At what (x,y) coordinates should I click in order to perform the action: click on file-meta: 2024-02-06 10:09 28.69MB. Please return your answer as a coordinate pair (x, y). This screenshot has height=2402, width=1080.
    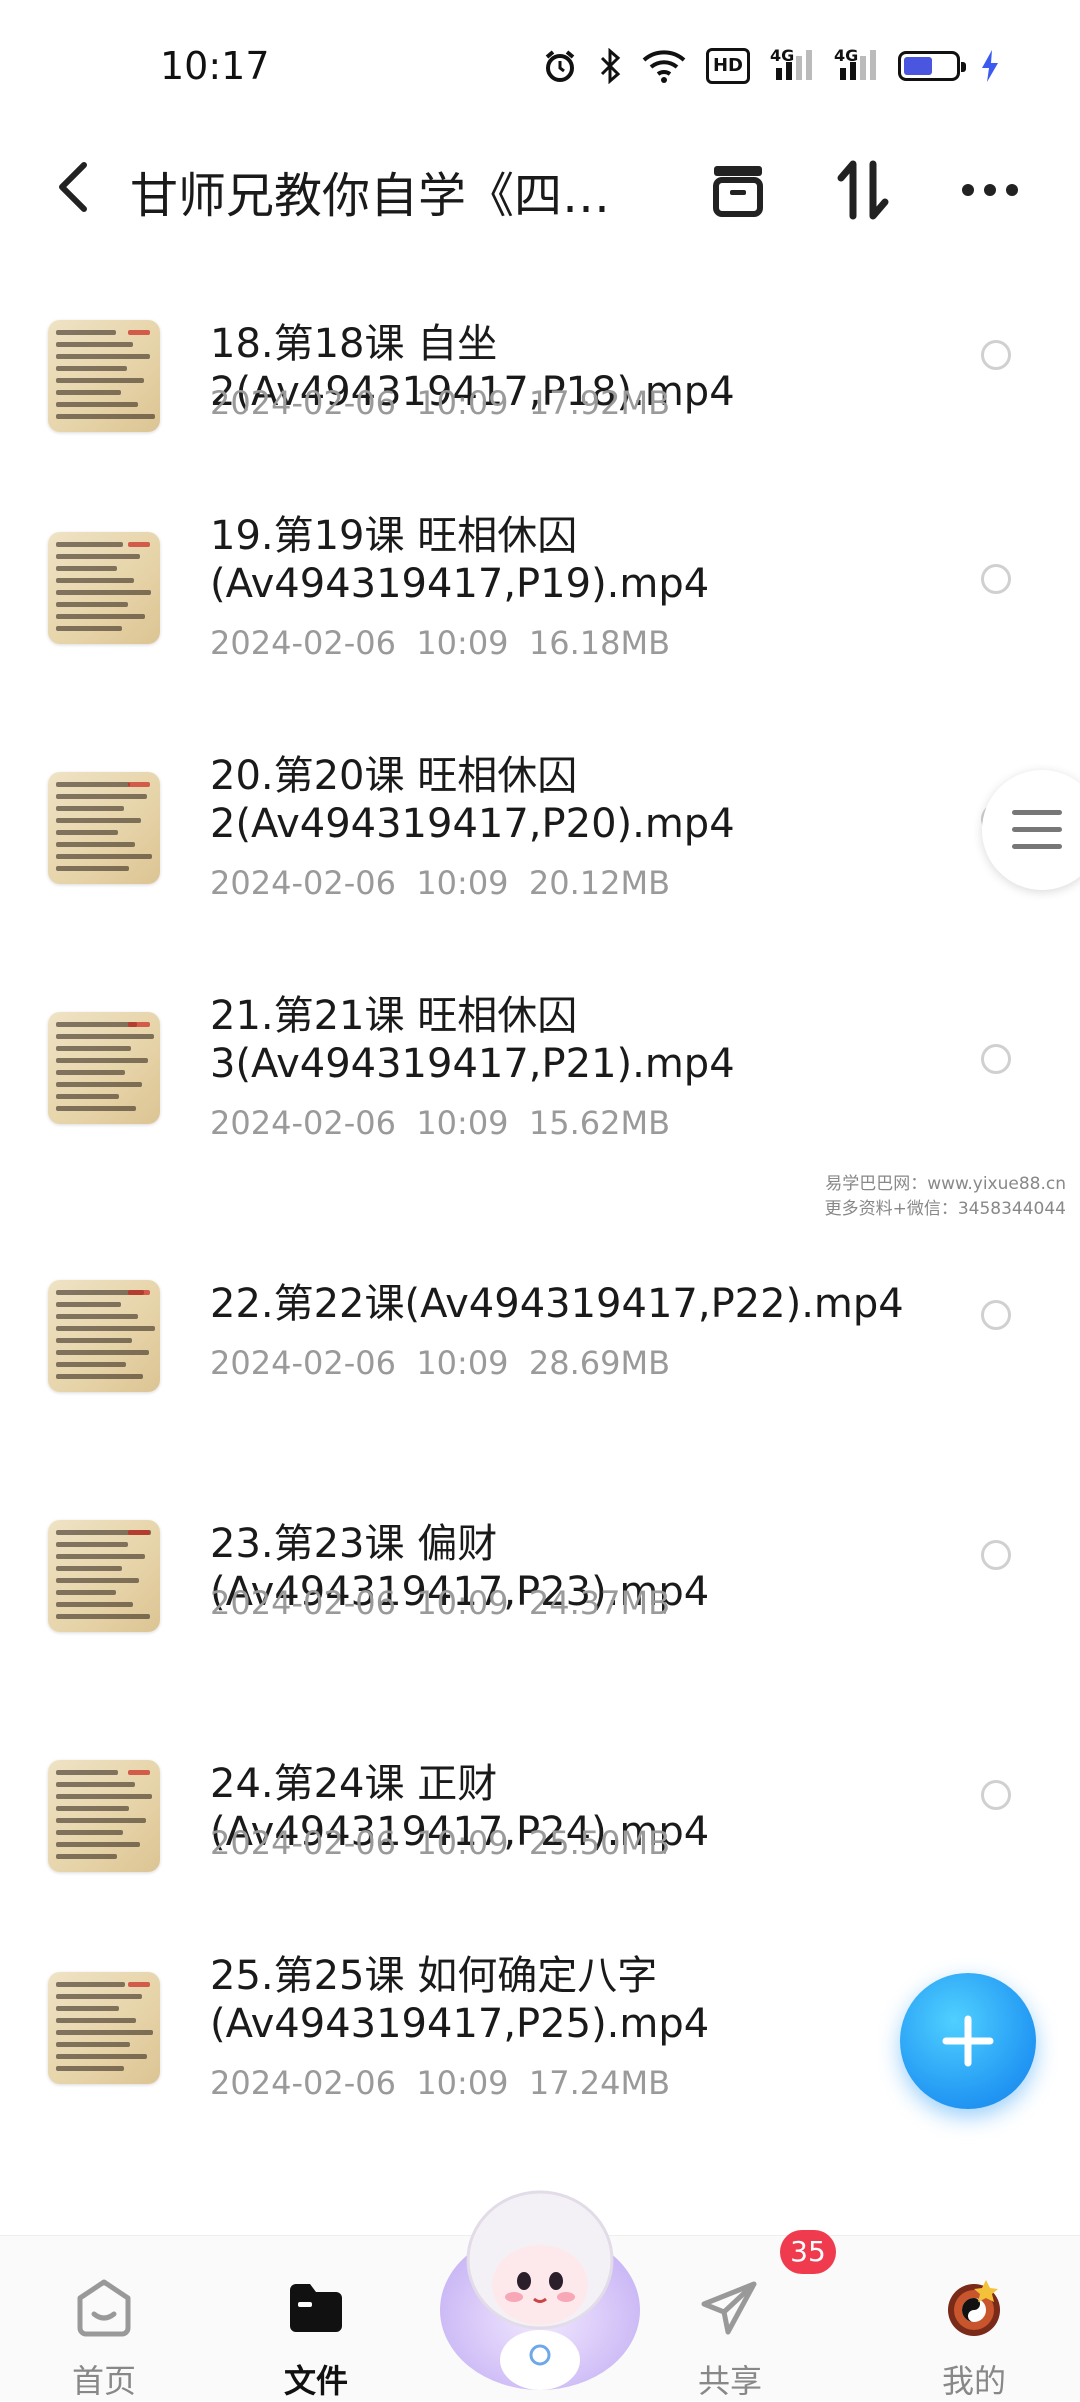
    Looking at the image, I should click on (440, 1363).